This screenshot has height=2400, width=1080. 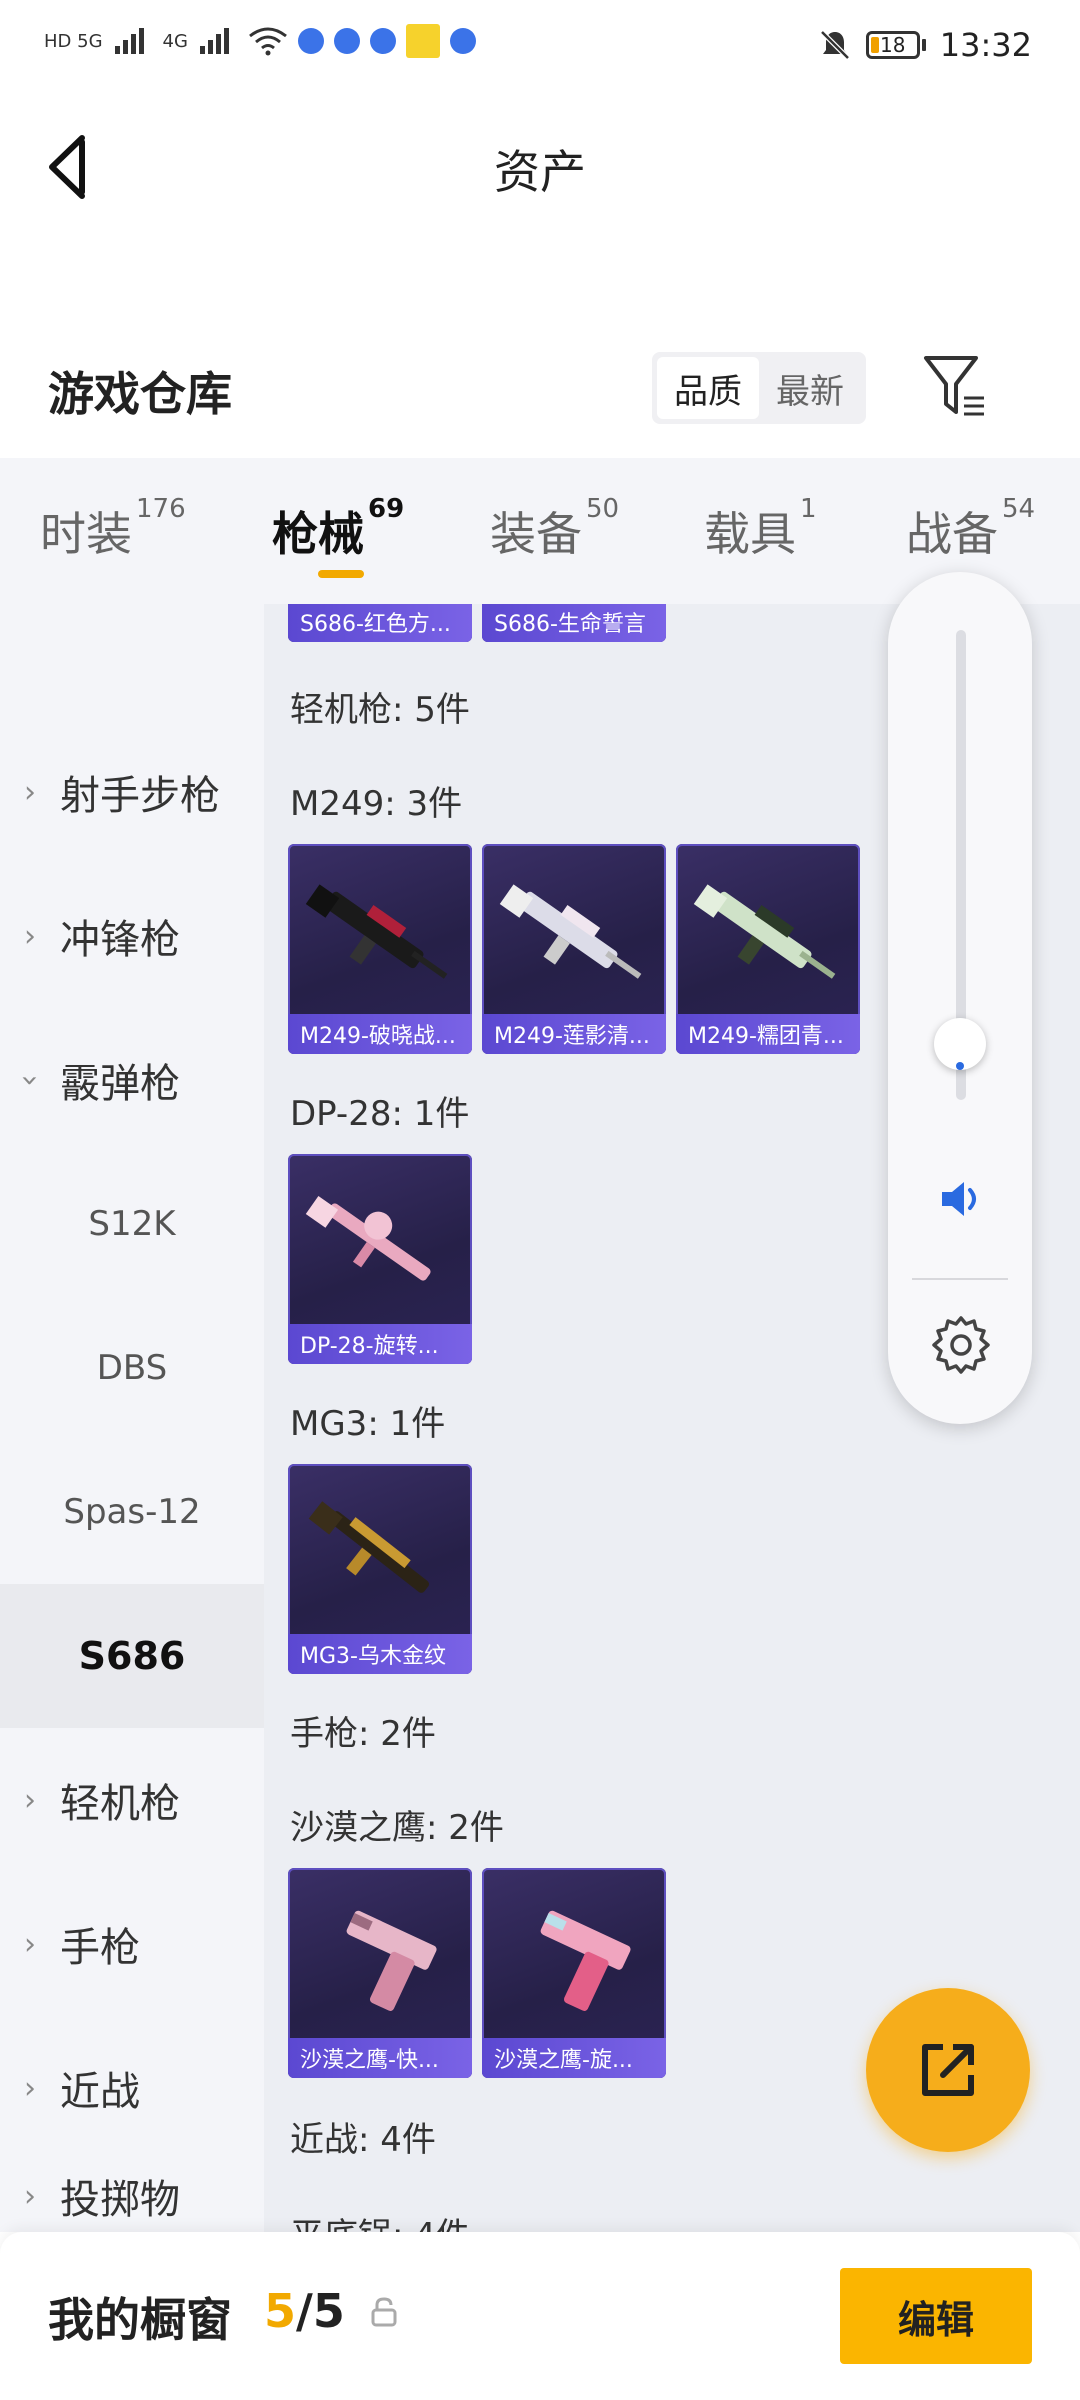 I want to click on edit-button: 编辑, so click(x=936, y=2316).